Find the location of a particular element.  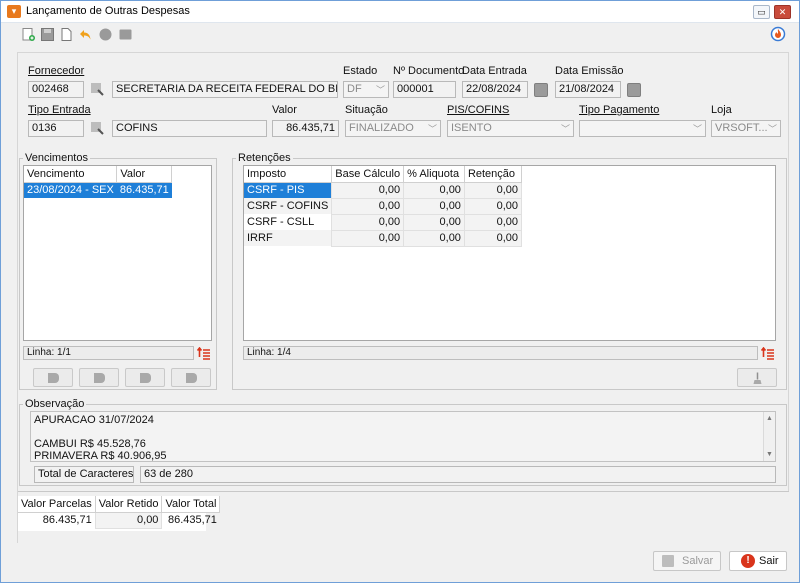

tipo-pagamento-label: Tipo Pagamento is located at coordinates (619, 110).